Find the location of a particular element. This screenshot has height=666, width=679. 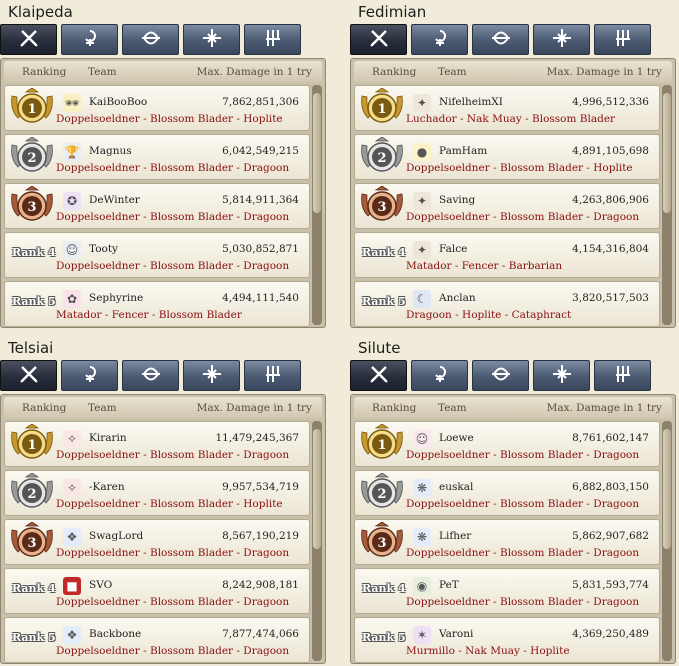

table-header: Ranking Team Max. Damage in 1 try is located at coordinates (163, 408).